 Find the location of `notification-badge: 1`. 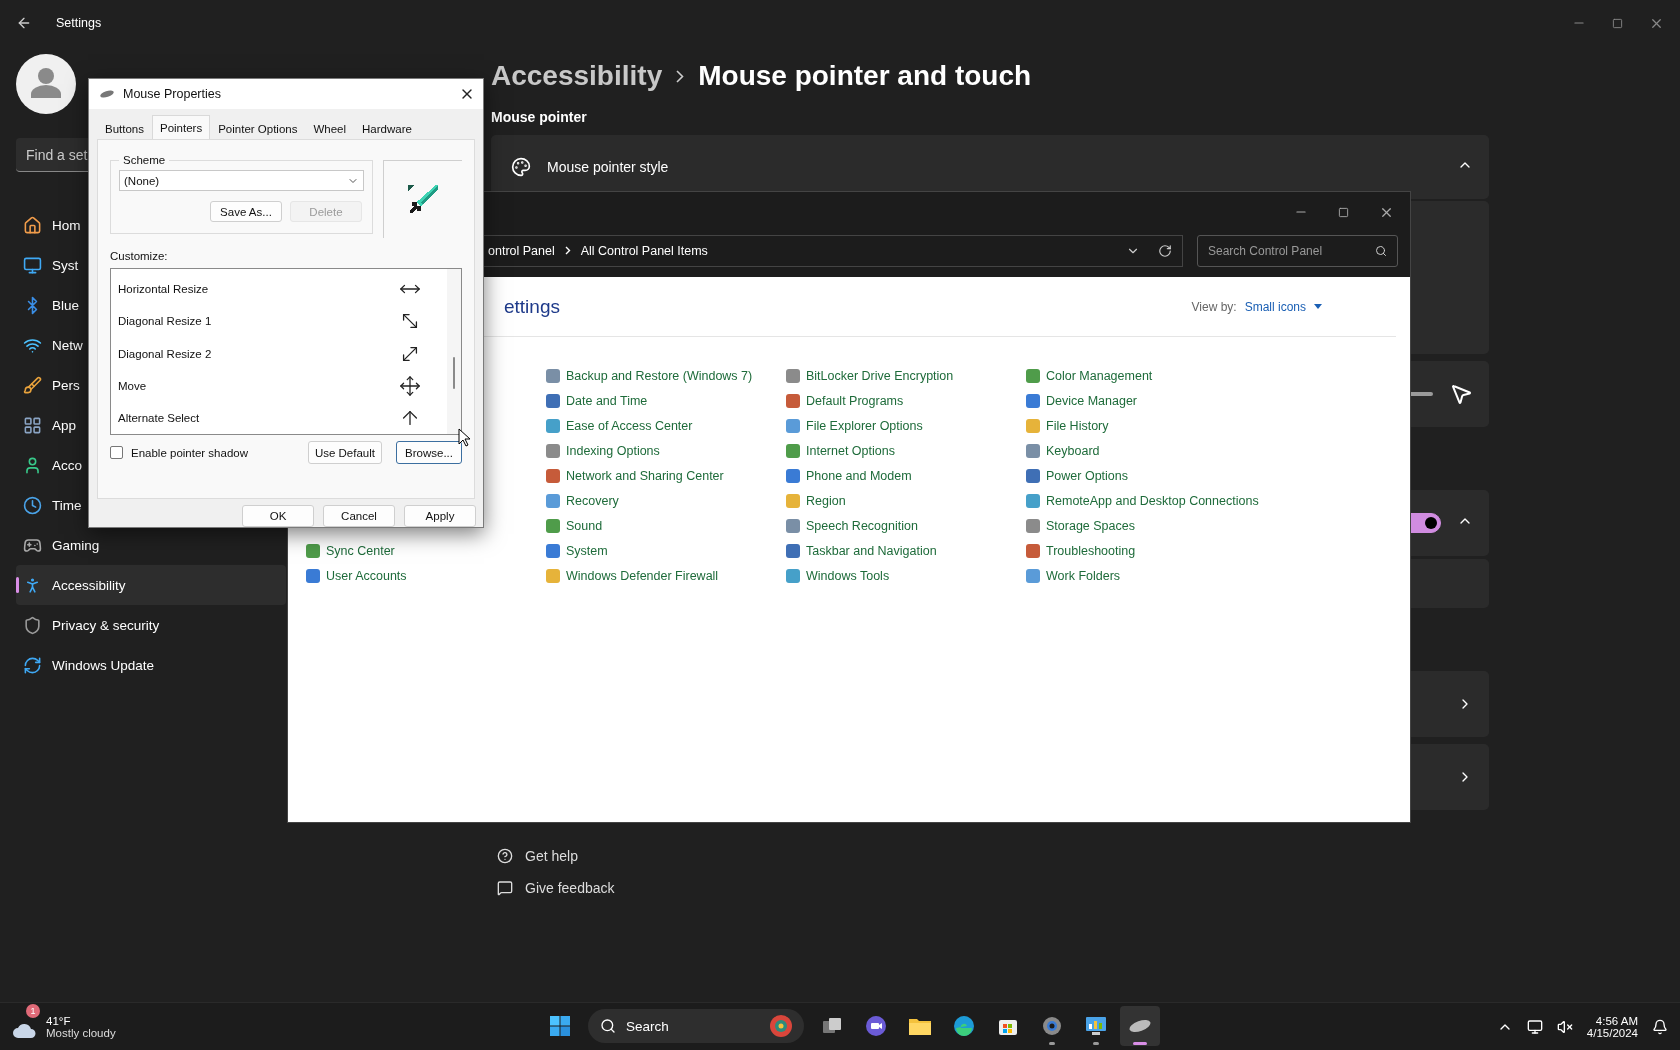

notification-badge: 1 is located at coordinates (33, 1010).